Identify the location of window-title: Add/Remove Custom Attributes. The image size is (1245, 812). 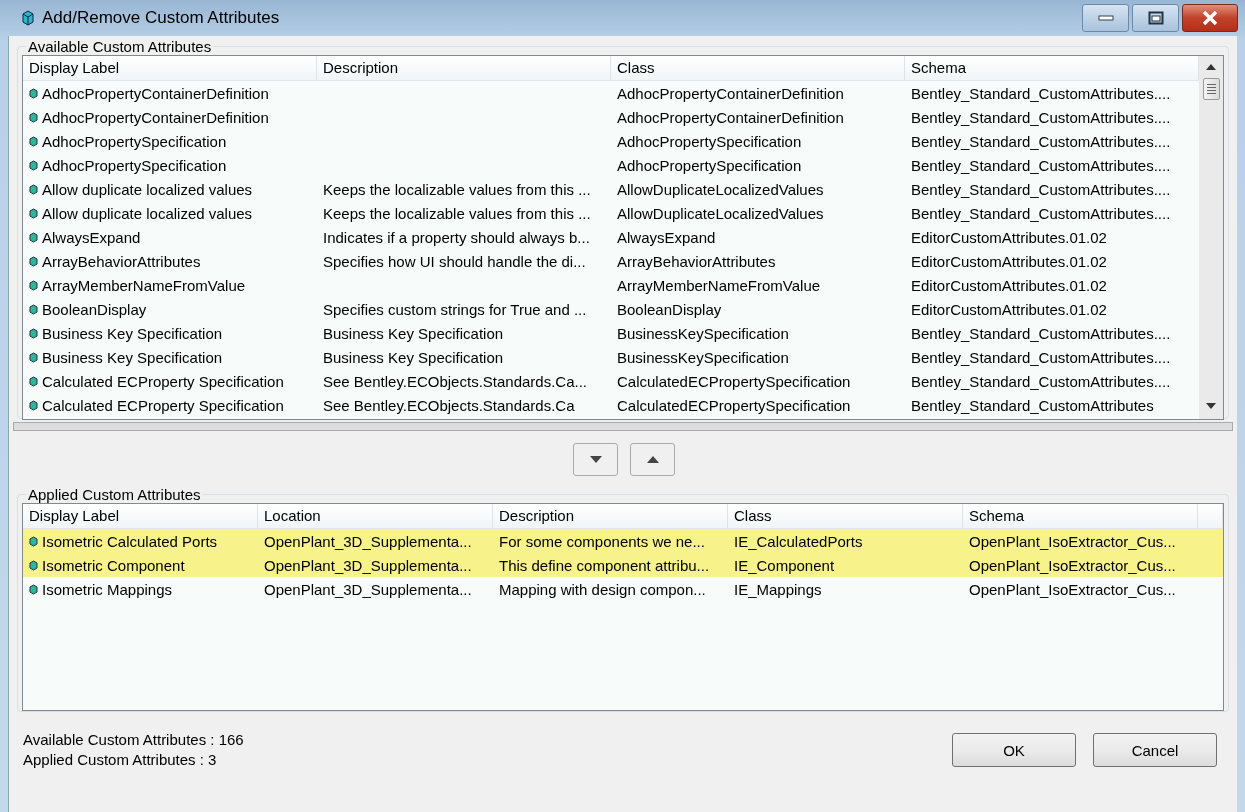
(161, 18).